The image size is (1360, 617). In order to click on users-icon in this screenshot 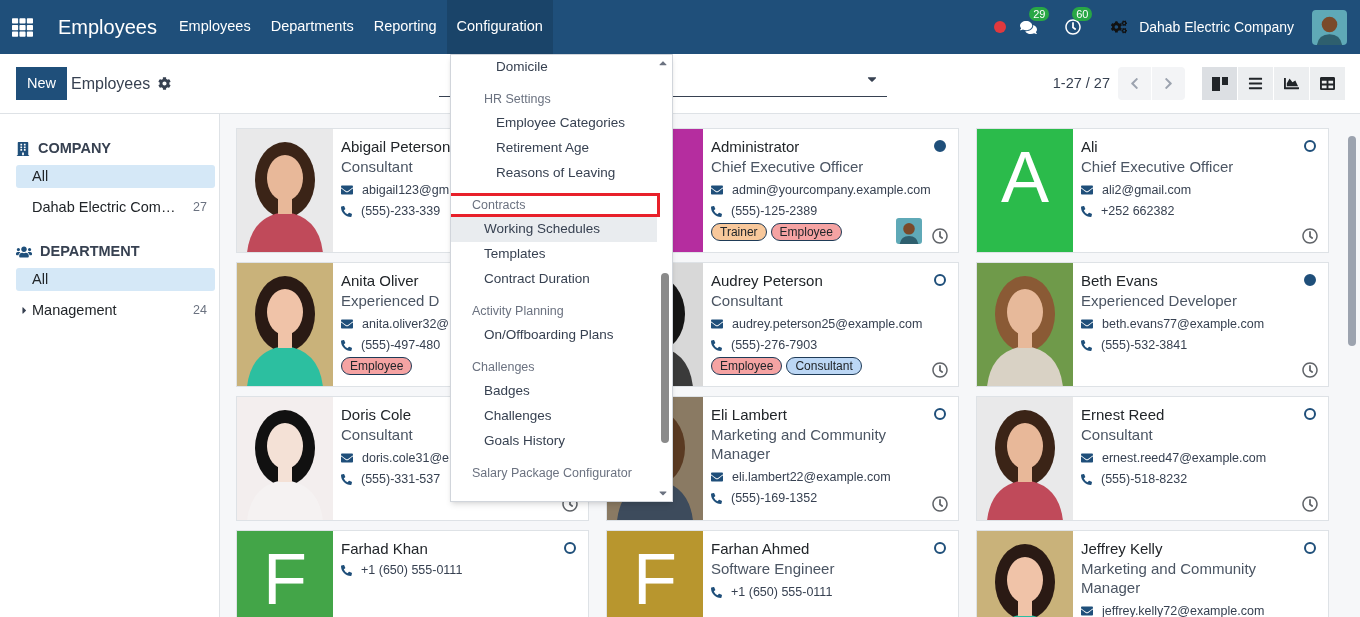, I will do `click(24, 252)`.